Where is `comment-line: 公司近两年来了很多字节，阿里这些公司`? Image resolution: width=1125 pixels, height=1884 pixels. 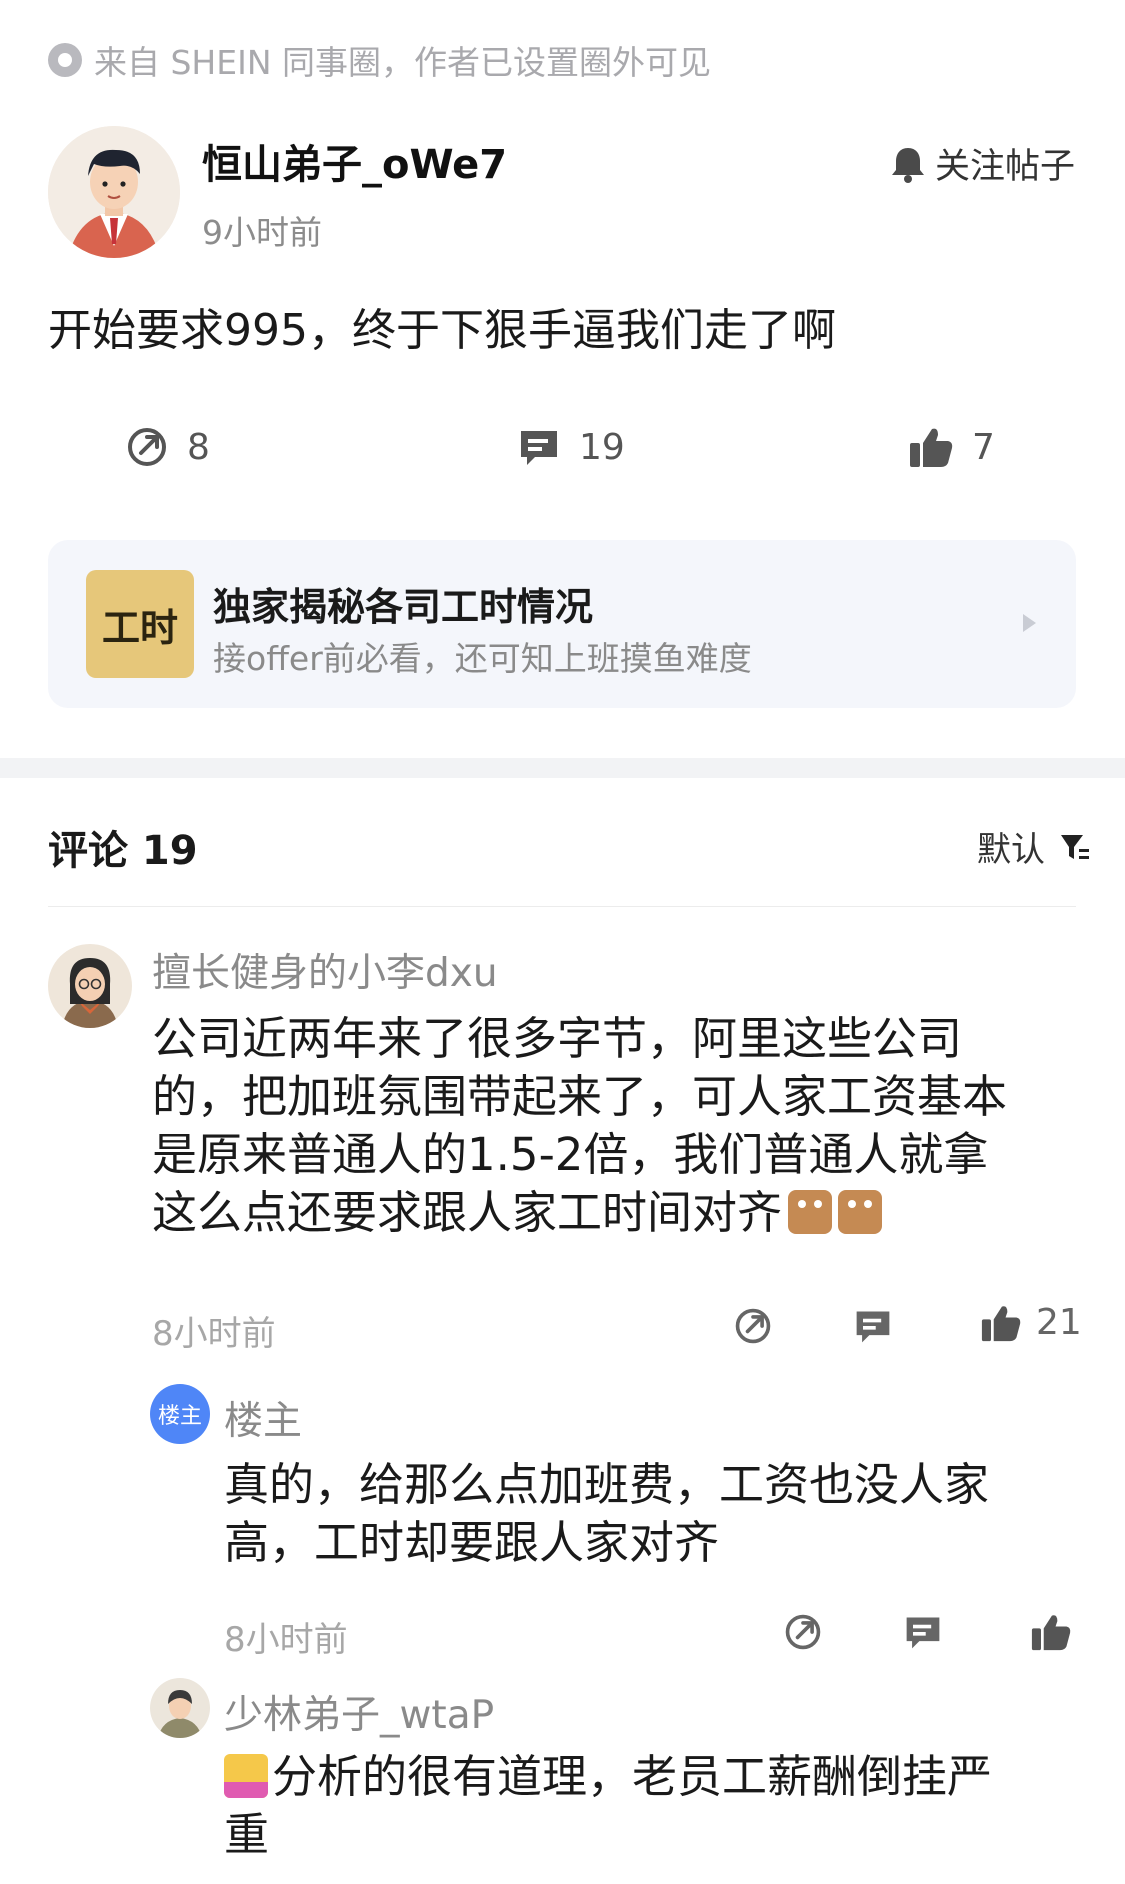
comment-line: 公司近两年来了很多字节，阿里这些公司 is located at coordinates (557, 1038).